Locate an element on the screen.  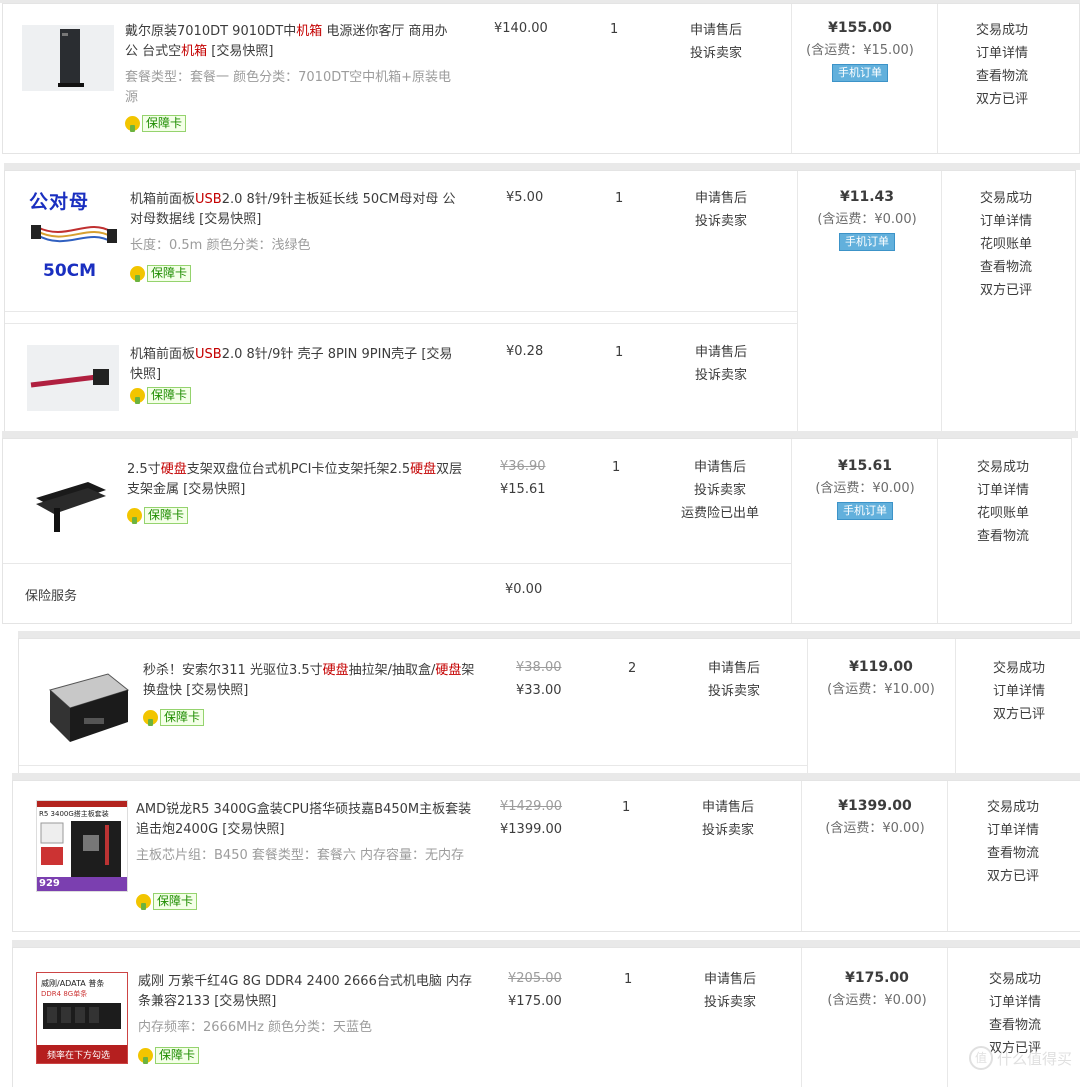
quantity: 1 is located at coordinates (619, 198).